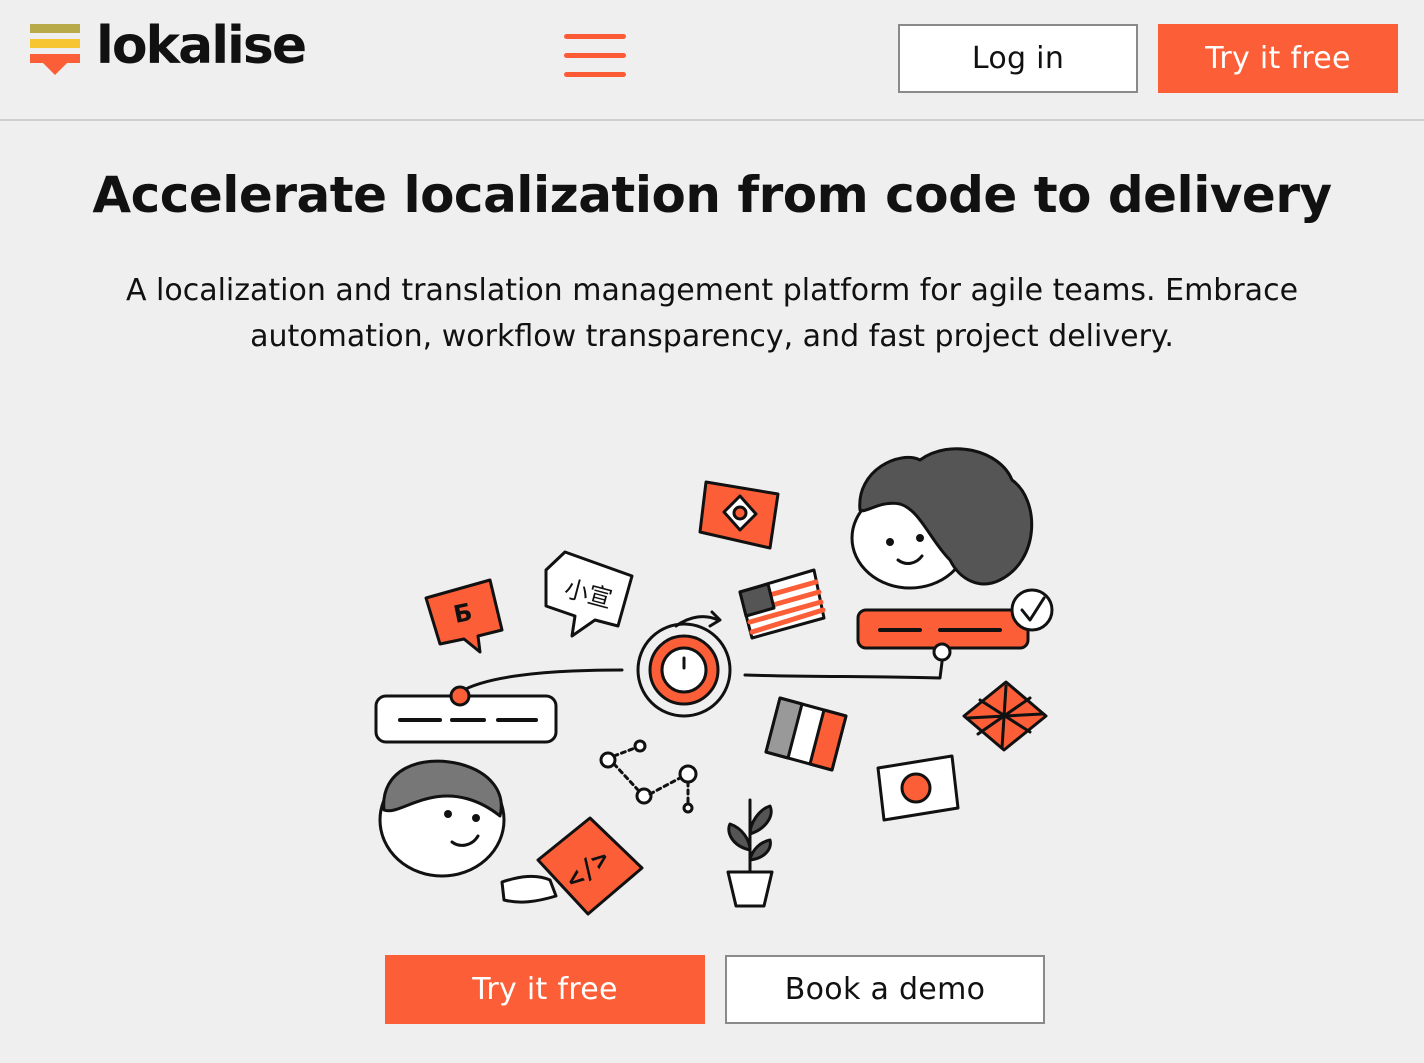 The width and height of the screenshot is (1424, 1063). What do you see at coordinates (55, 49) in the screenshot?
I see `lokalise-logo-icon` at bounding box center [55, 49].